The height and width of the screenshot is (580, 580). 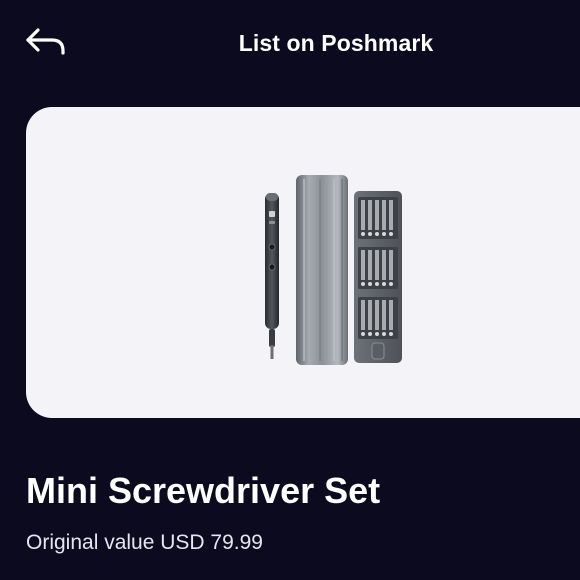 What do you see at coordinates (336, 43) in the screenshot?
I see `page-title: List on Poshmark` at bounding box center [336, 43].